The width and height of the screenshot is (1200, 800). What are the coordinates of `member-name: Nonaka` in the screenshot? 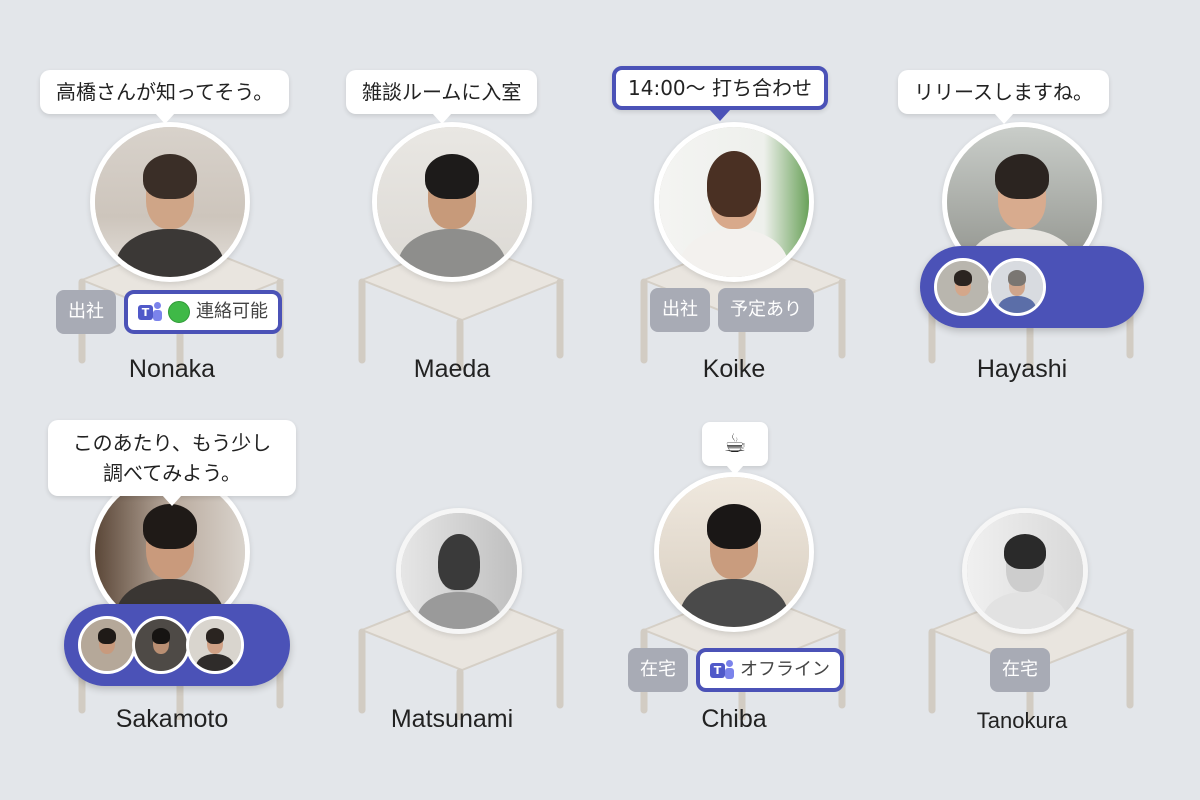 It's located at (172, 369).